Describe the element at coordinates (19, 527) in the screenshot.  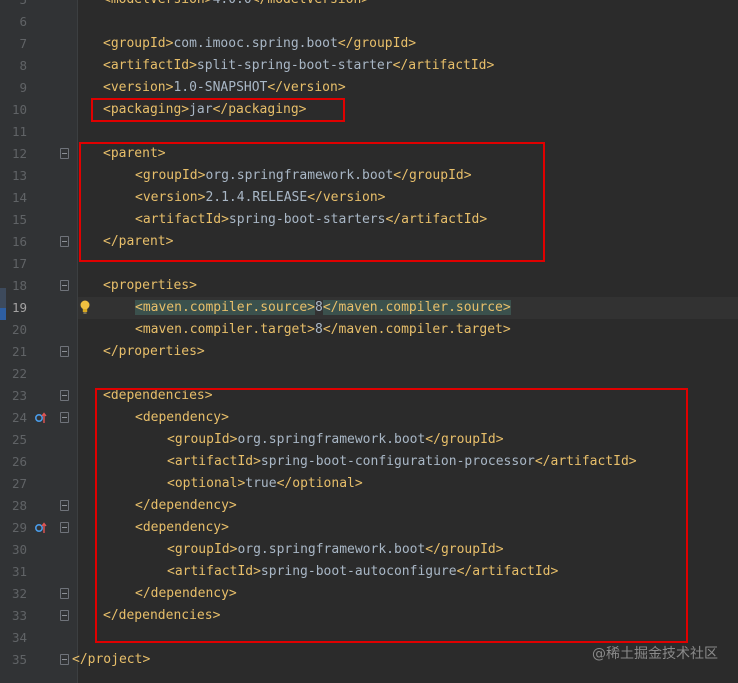
I see `line-number: 29` at that location.